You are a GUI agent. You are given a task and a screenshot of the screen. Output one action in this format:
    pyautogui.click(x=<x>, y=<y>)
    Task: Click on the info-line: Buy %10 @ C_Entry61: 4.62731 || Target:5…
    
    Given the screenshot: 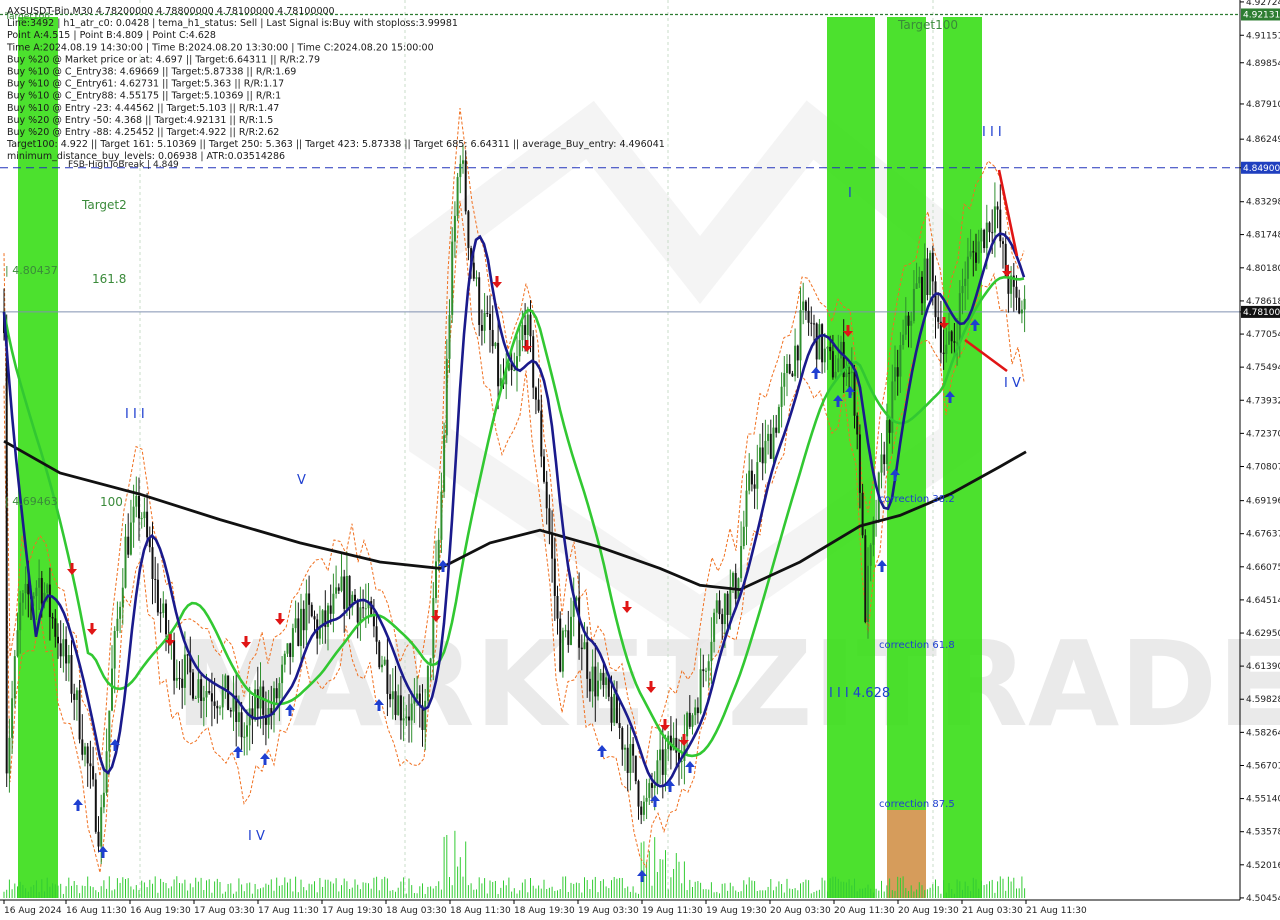 What is the action you would take?
    pyautogui.click(x=145, y=84)
    